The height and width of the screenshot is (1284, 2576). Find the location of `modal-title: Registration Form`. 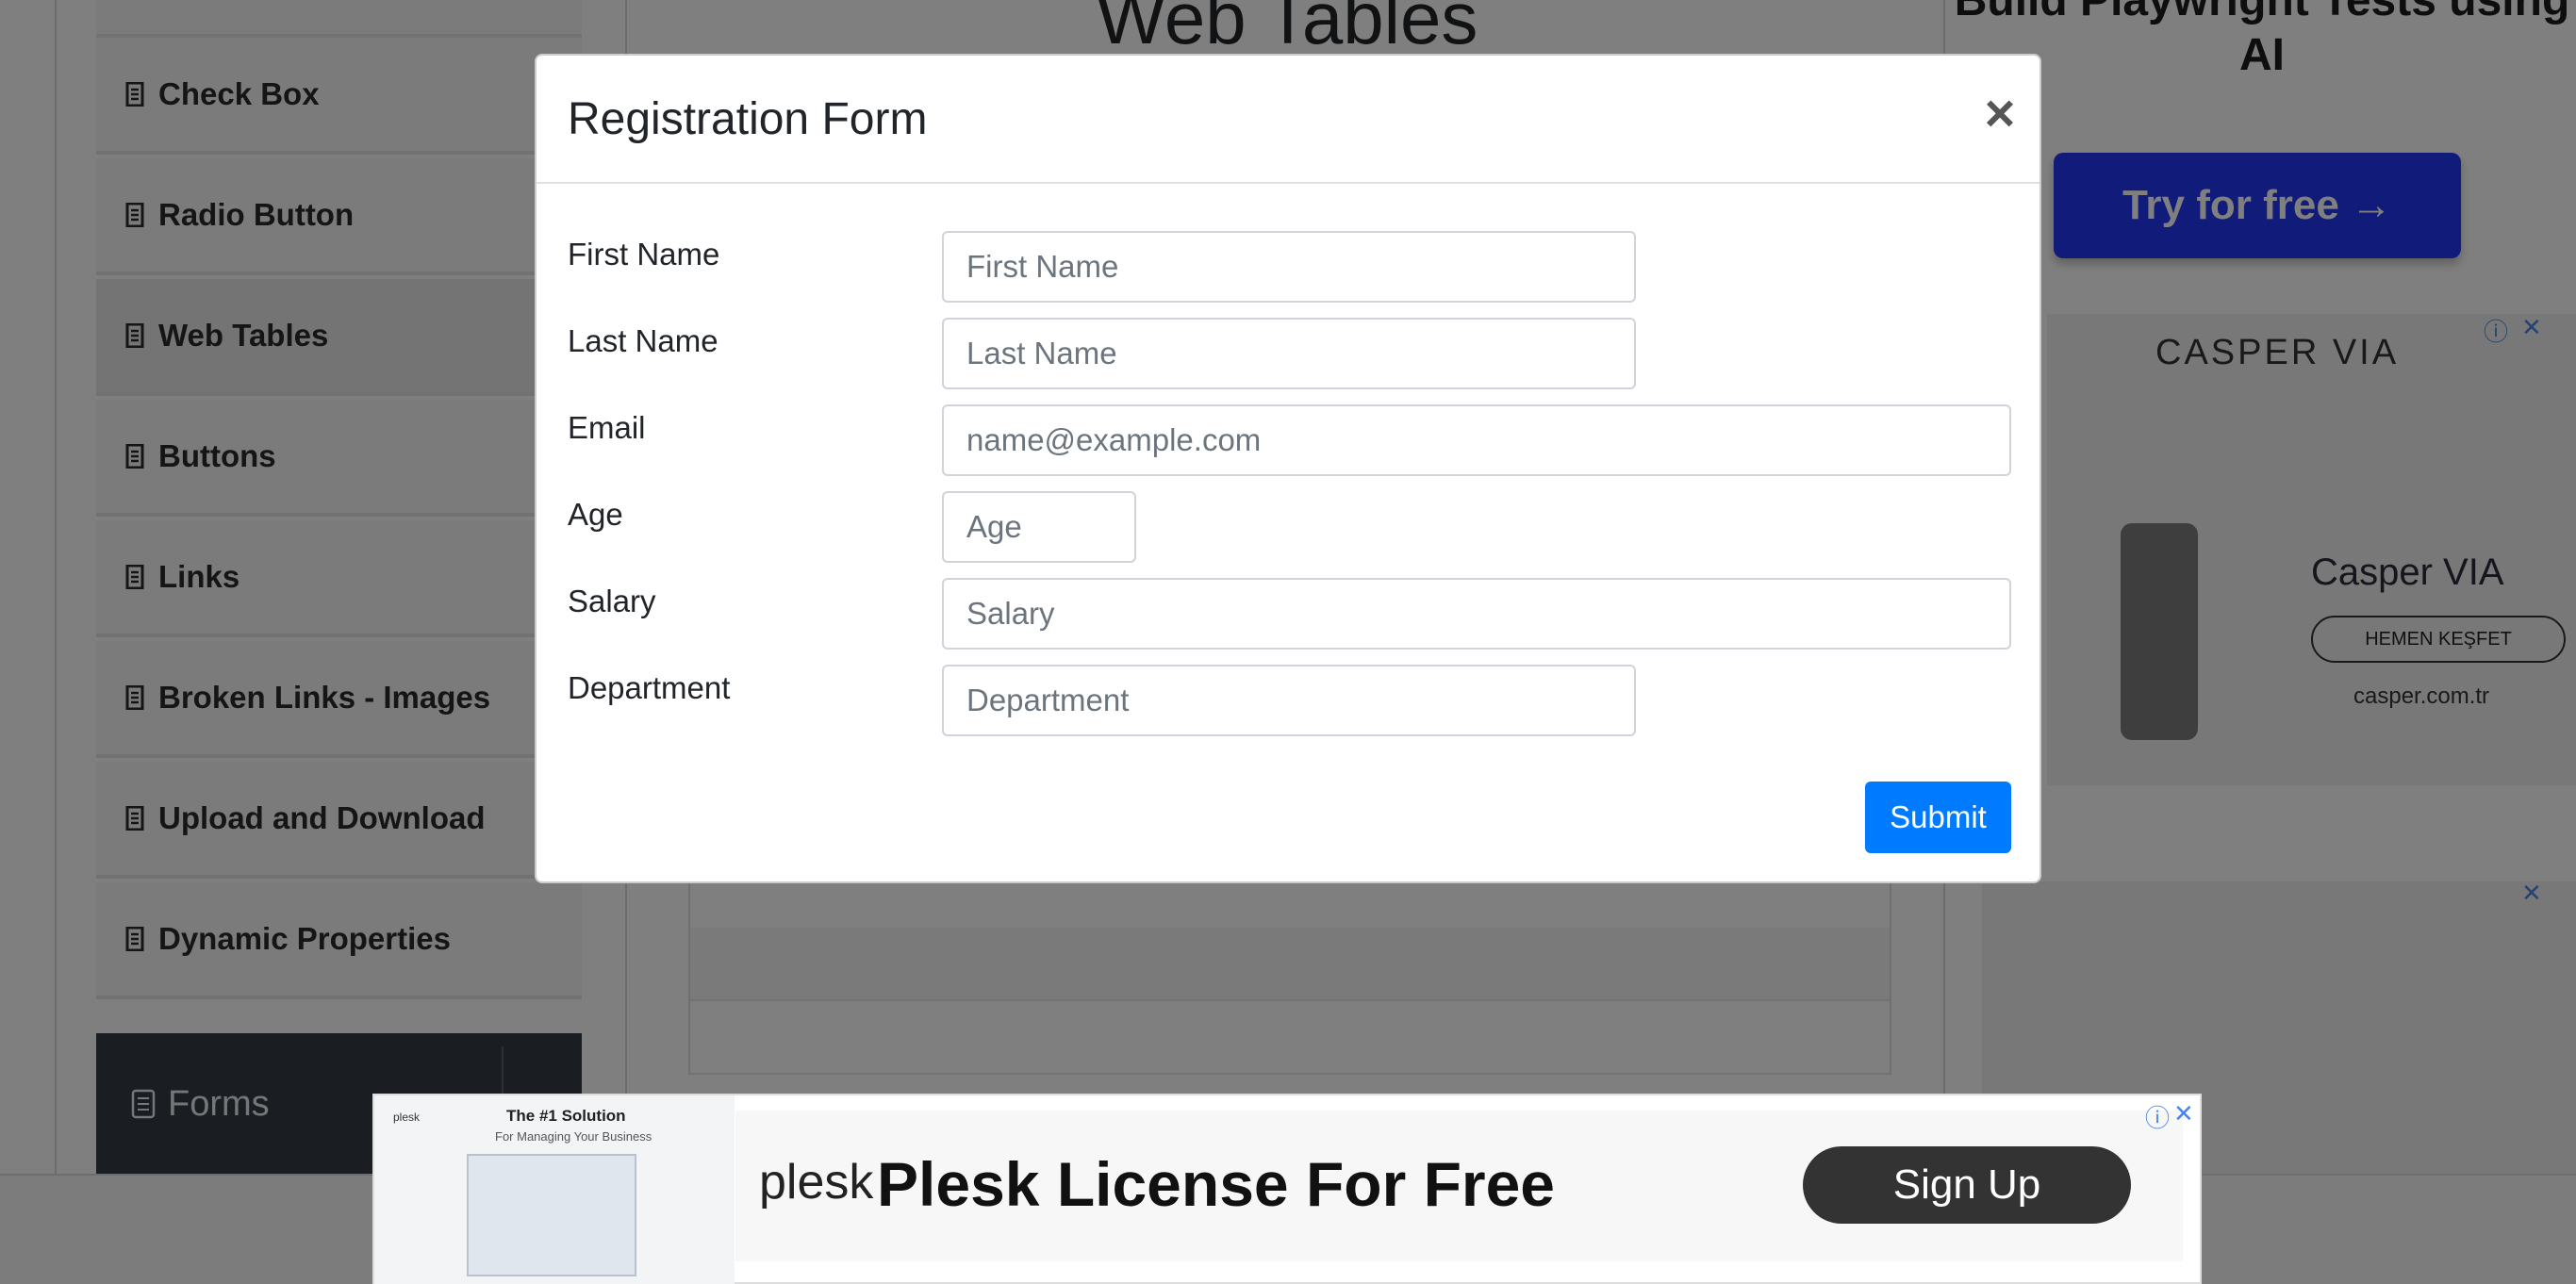

modal-title: Registration Form is located at coordinates (748, 119).